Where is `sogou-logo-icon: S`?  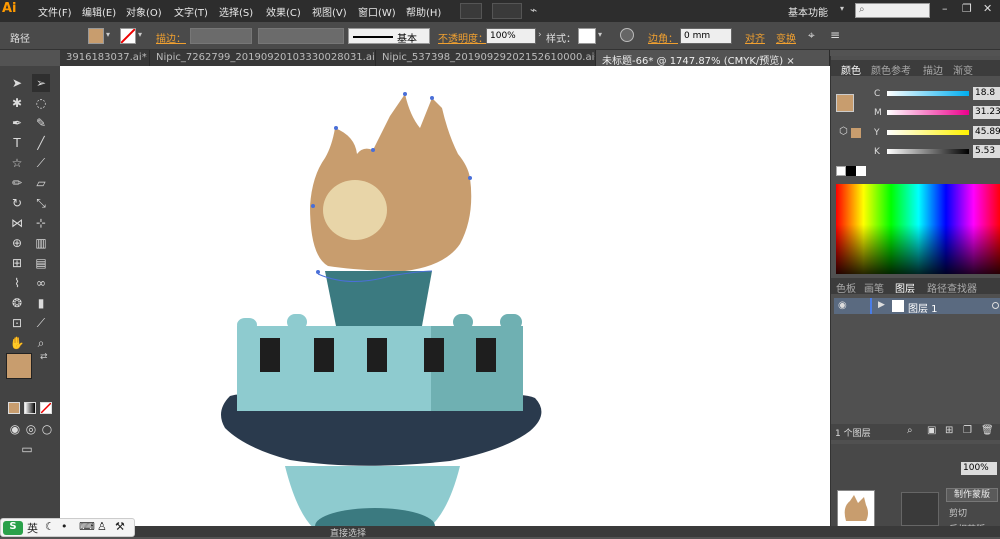 sogou-logo-icon: S is located at coordinates (13, 528).